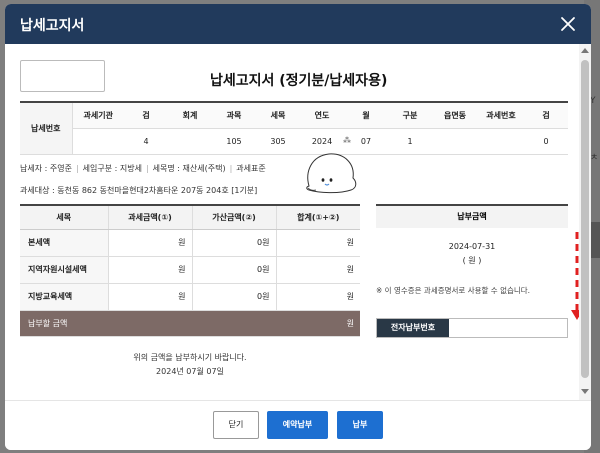 The width and height of the screenshot is (600, 453). What do you see at coordinates (190, 357) in the screenshot?
I see `footer-message: 위의 금액을 납부하시기 바랍니다.` at bounding box center [190, 357].